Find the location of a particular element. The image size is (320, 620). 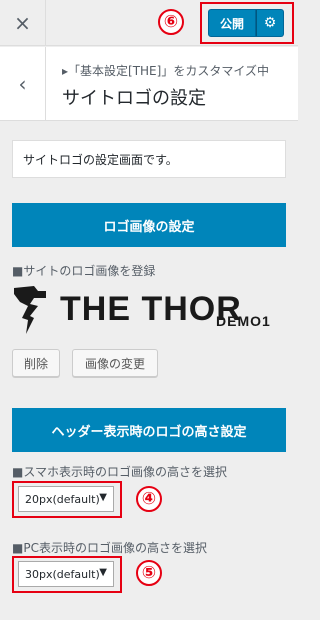

mobile-height-select: 20px(default) ▼ is located at coordinates (66, 499).